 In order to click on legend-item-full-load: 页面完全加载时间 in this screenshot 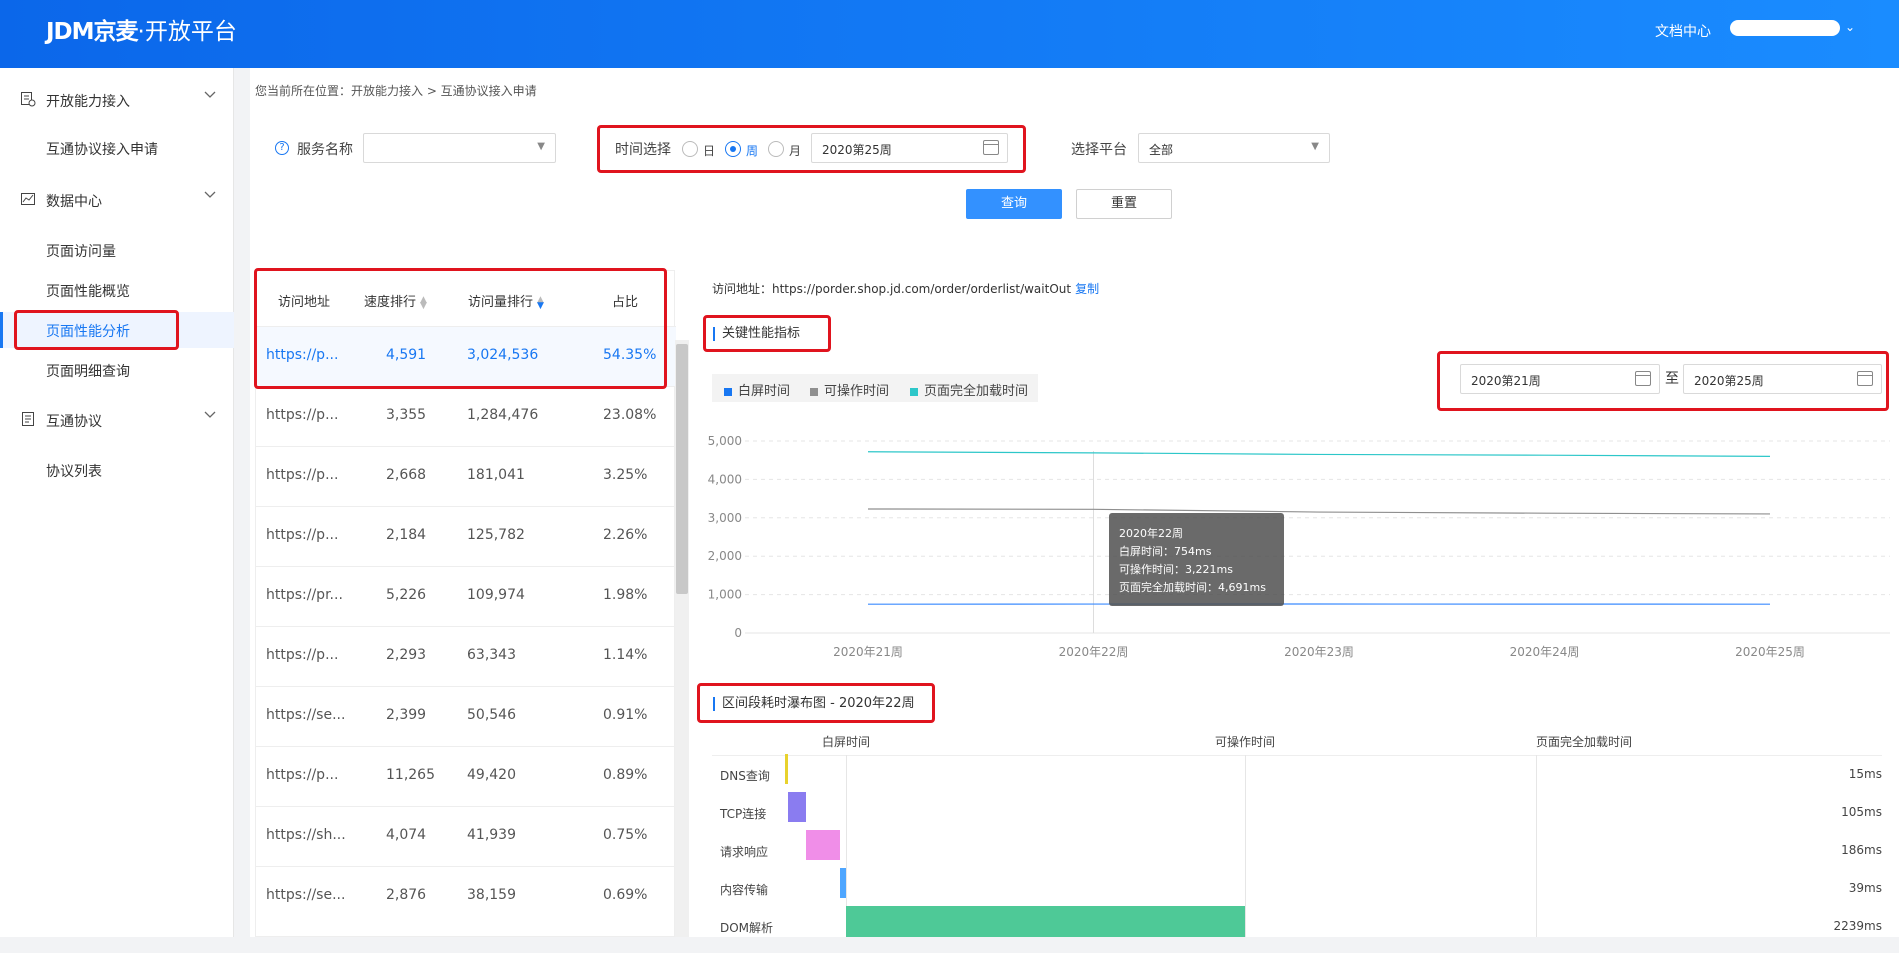, I will do `click(969, 389)`.